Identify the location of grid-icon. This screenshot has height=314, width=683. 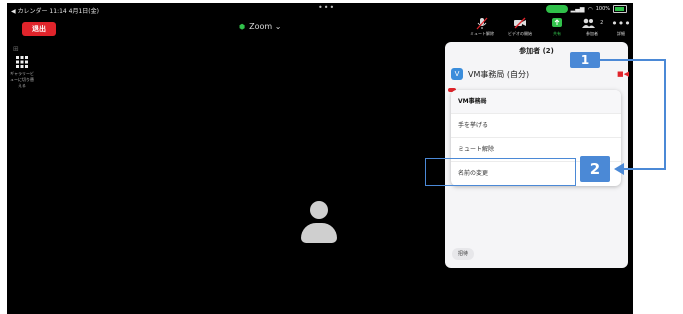
(22, 63).